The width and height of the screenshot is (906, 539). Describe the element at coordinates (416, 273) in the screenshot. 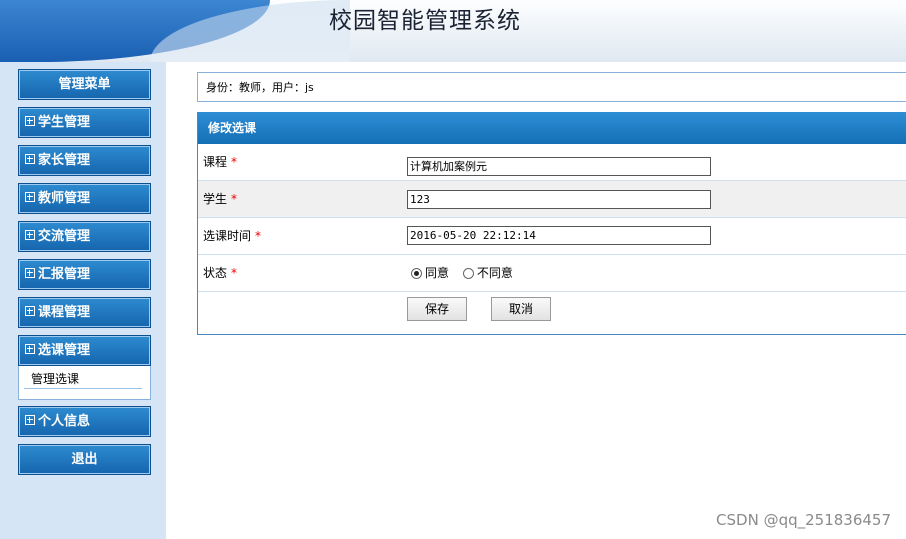

I see `status-agree-radio` at that location.